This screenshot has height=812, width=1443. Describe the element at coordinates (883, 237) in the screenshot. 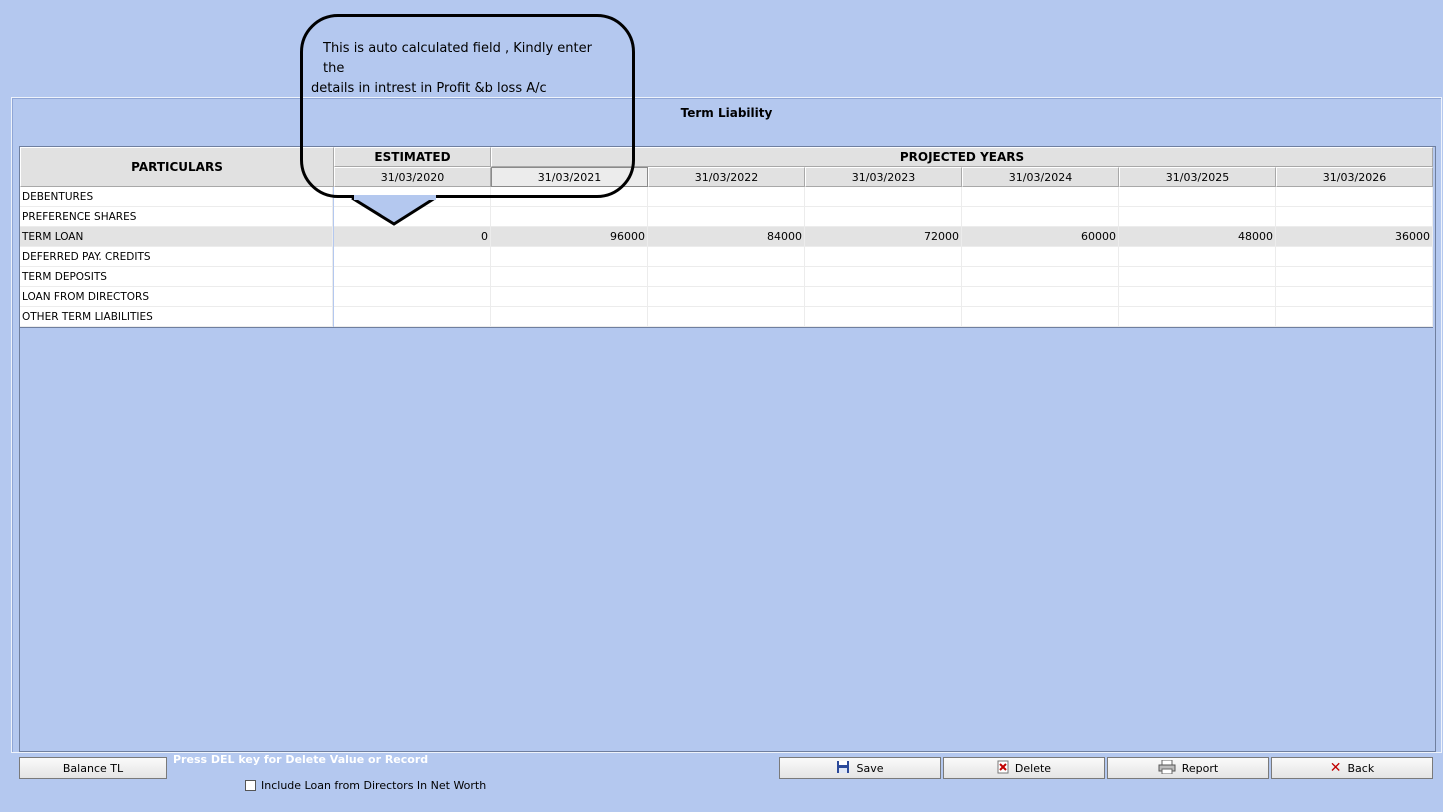

I see `value-cell: 72000` at that location.